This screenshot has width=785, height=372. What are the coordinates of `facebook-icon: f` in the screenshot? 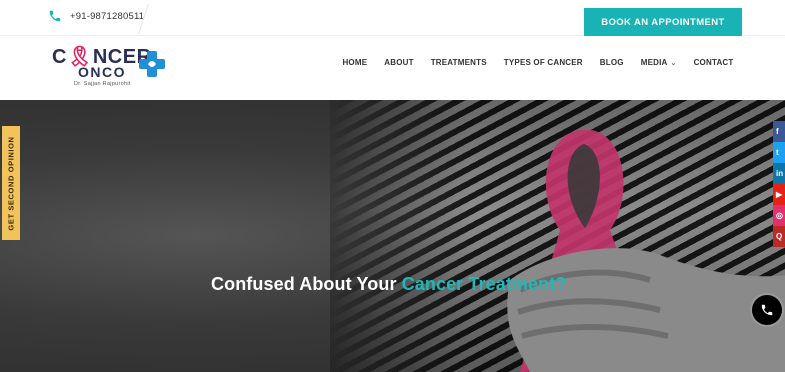 It's located at (779, 131).